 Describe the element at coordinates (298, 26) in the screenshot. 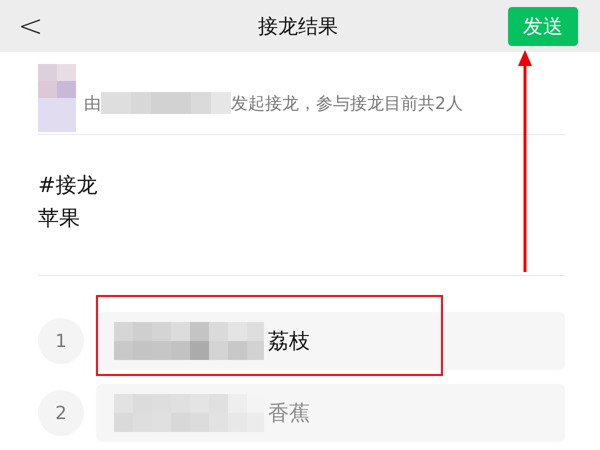

I see `page-title: 接龙结果` at that location.